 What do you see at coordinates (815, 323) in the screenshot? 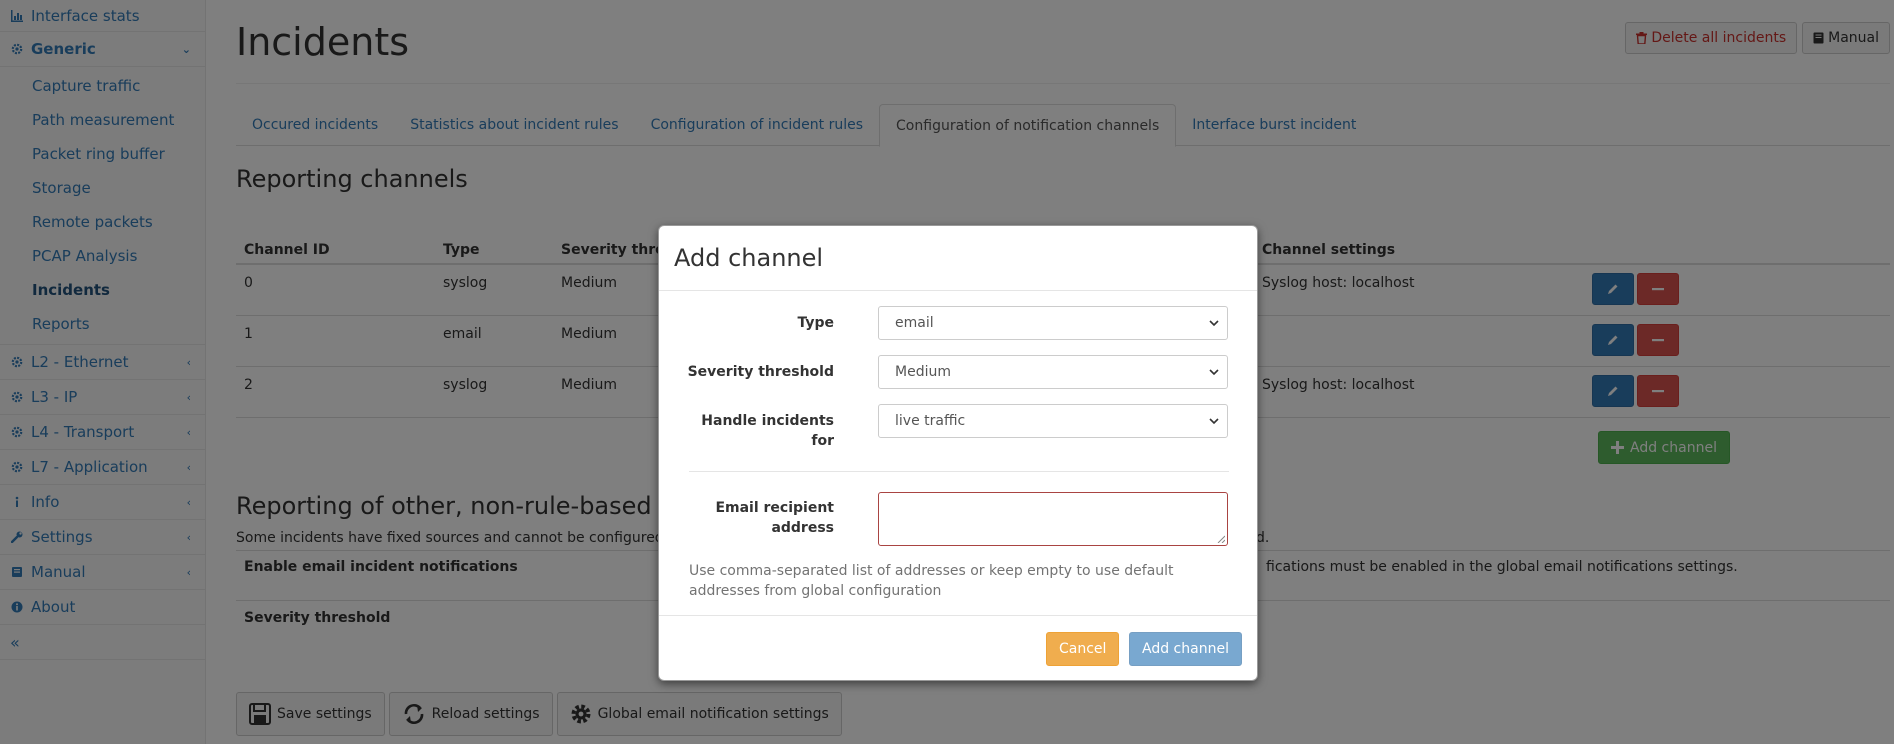
I see `type-label: Type` at bounding box center [815, 323].